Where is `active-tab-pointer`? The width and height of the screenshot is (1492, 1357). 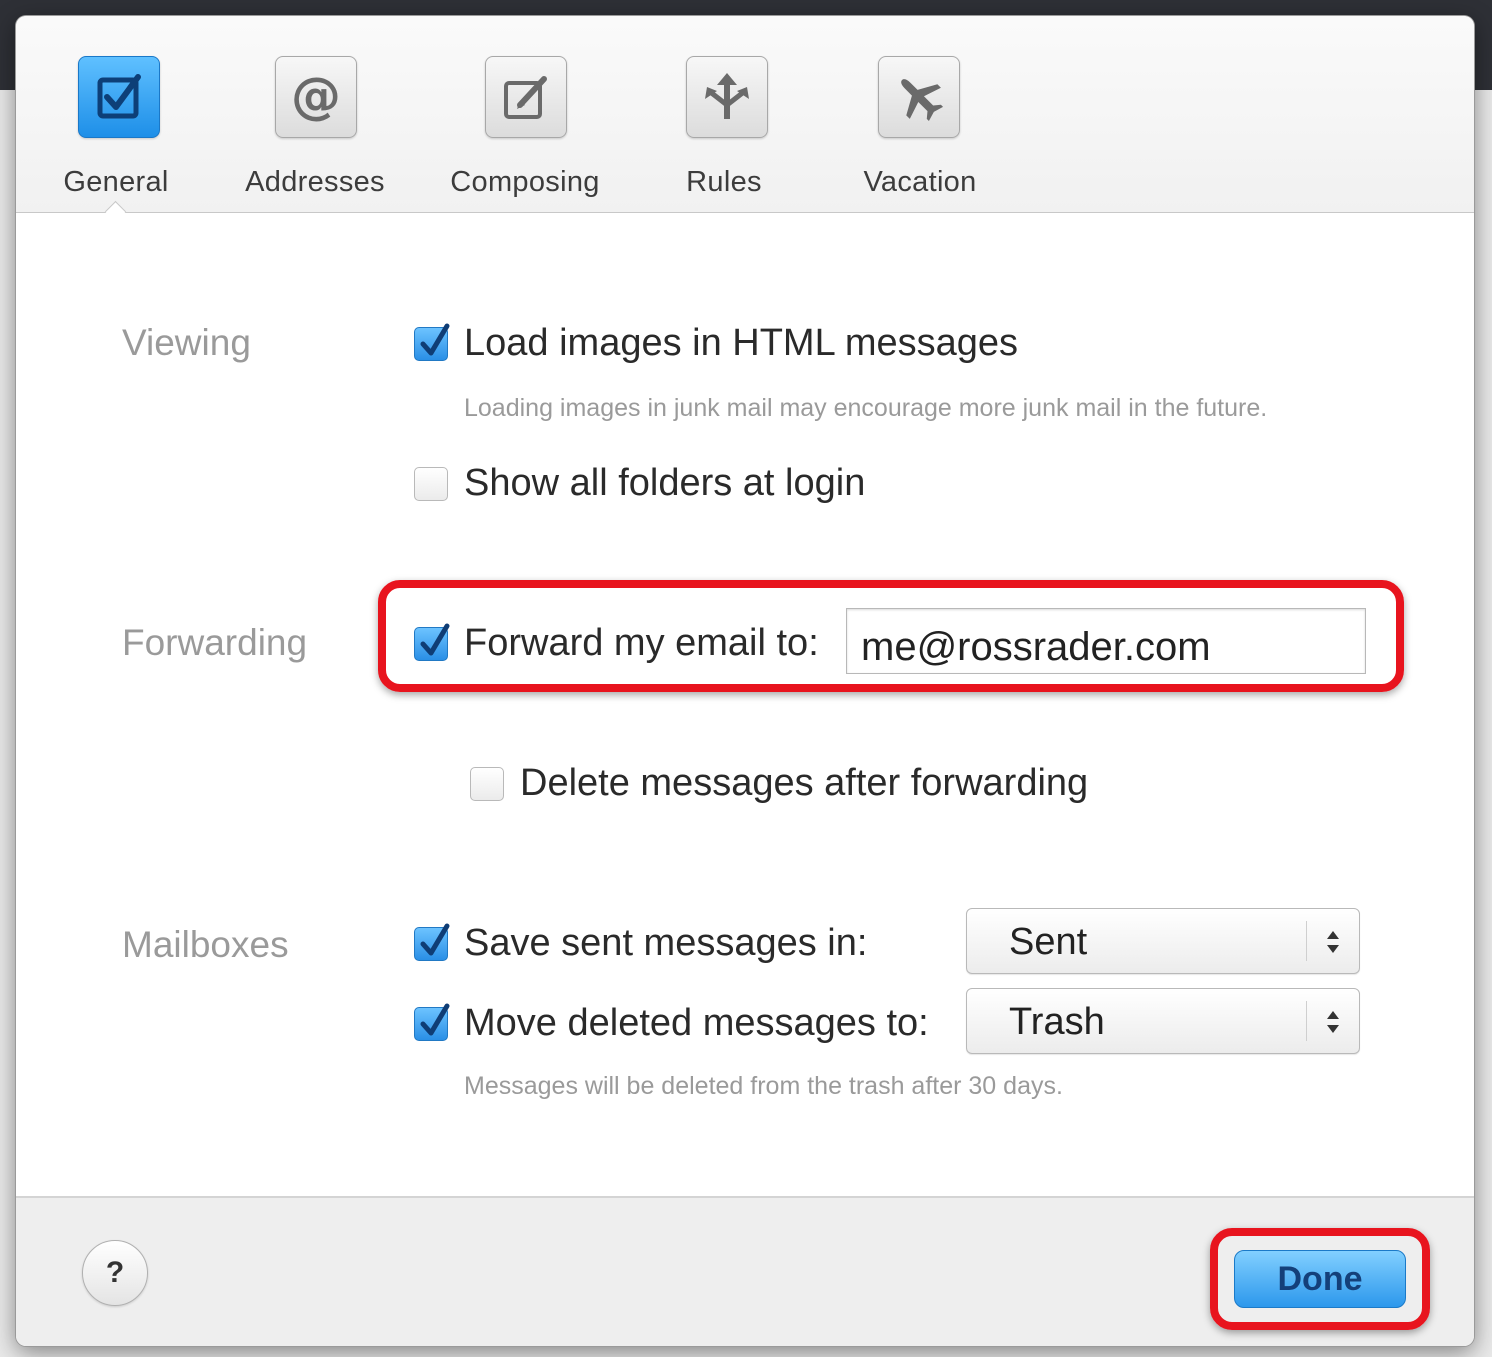 active-tab-pointer is located at coordinates (115, 211).